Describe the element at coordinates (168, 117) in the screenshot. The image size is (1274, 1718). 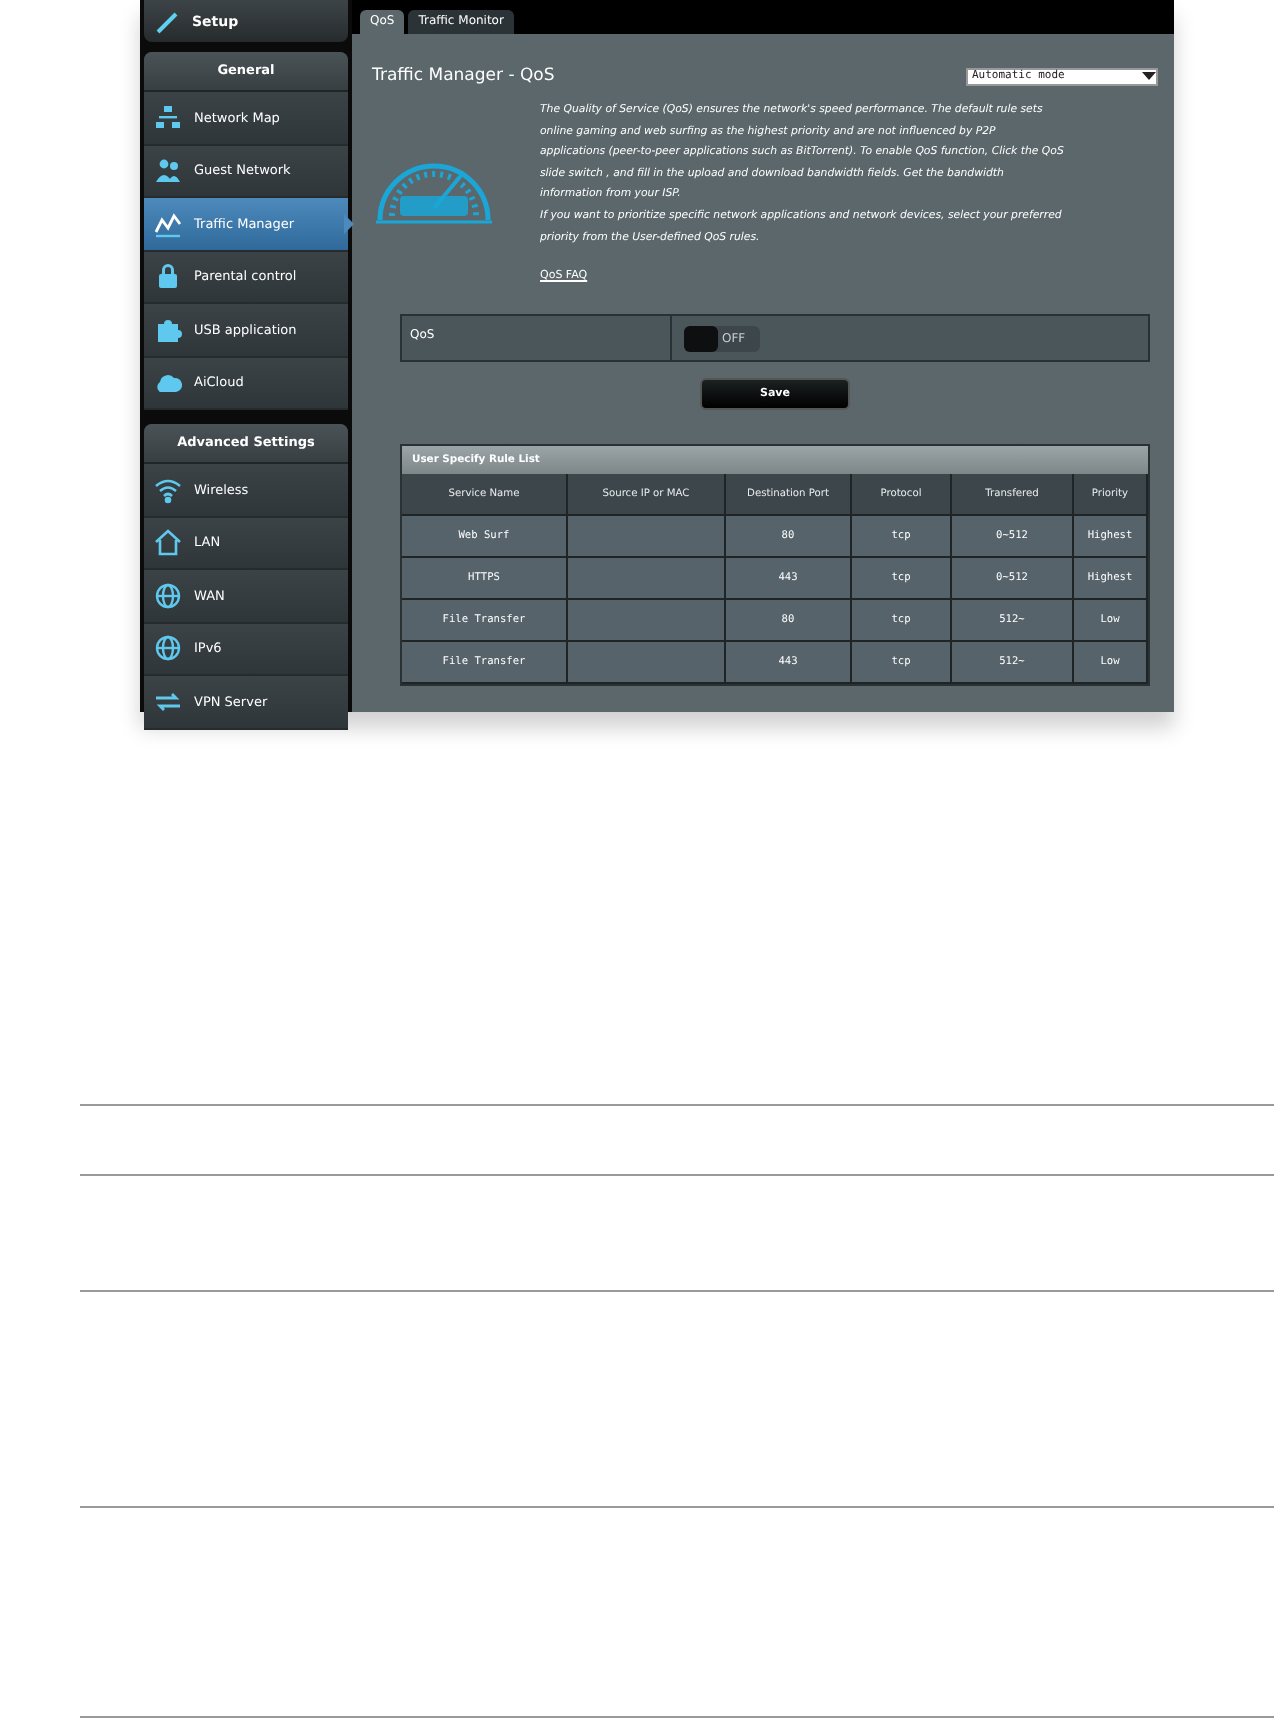
I see `network-icon` at that location.